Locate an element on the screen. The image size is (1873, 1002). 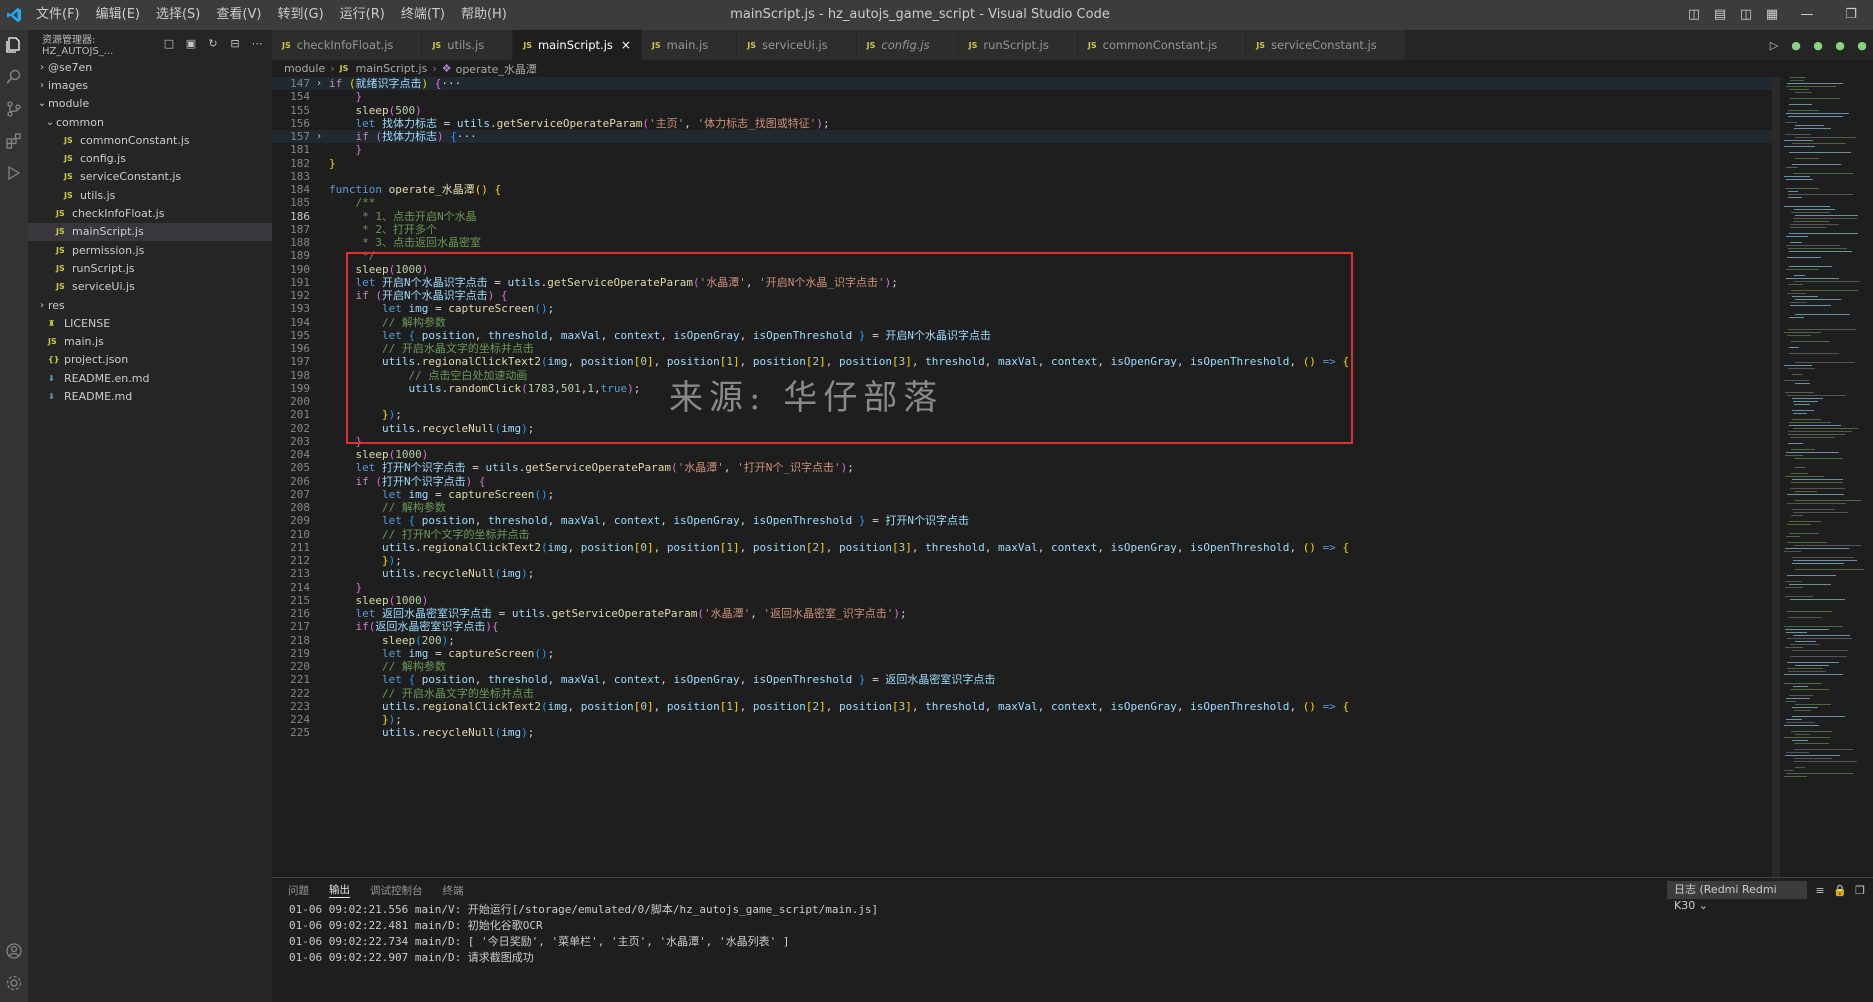
tree-file: JS runScript.js is located at coordinates (150, 268).